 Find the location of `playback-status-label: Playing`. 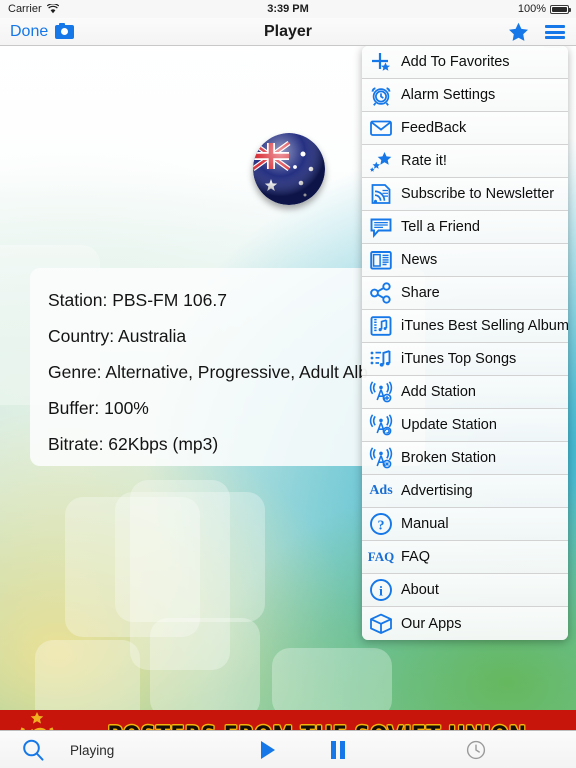

playback-status-label: Playing is located at coordinates (92, 750).